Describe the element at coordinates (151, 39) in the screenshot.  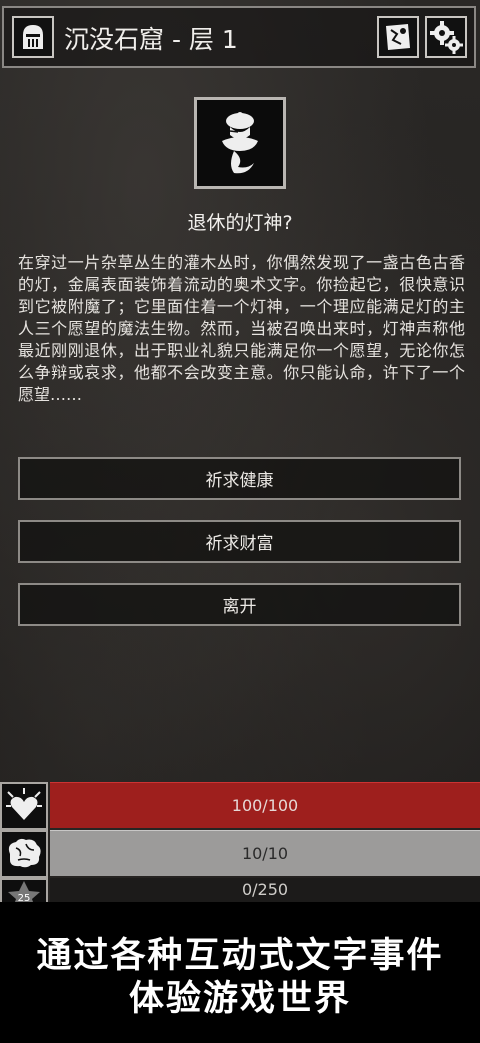
I see `page-title: 沉没石窟 - 层 1` at that location.